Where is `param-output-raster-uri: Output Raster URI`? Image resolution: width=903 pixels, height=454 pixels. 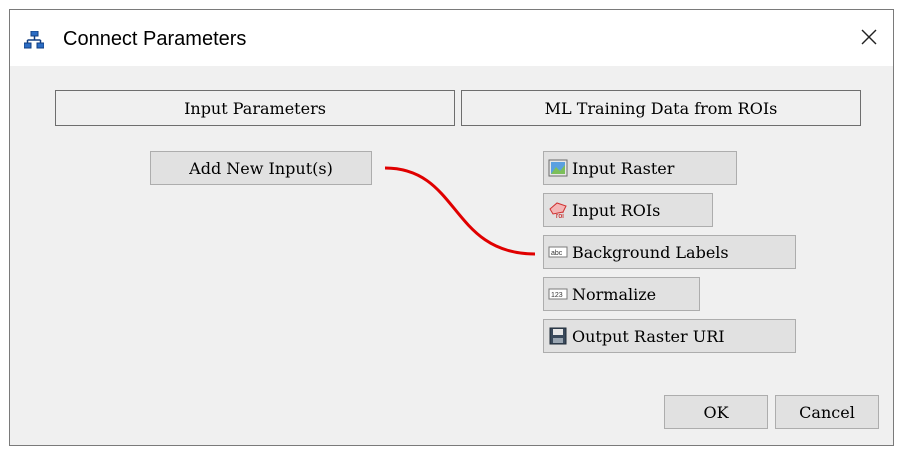 param-output-raster-uri: Output Raster URI is located at coordinates (669, 336).